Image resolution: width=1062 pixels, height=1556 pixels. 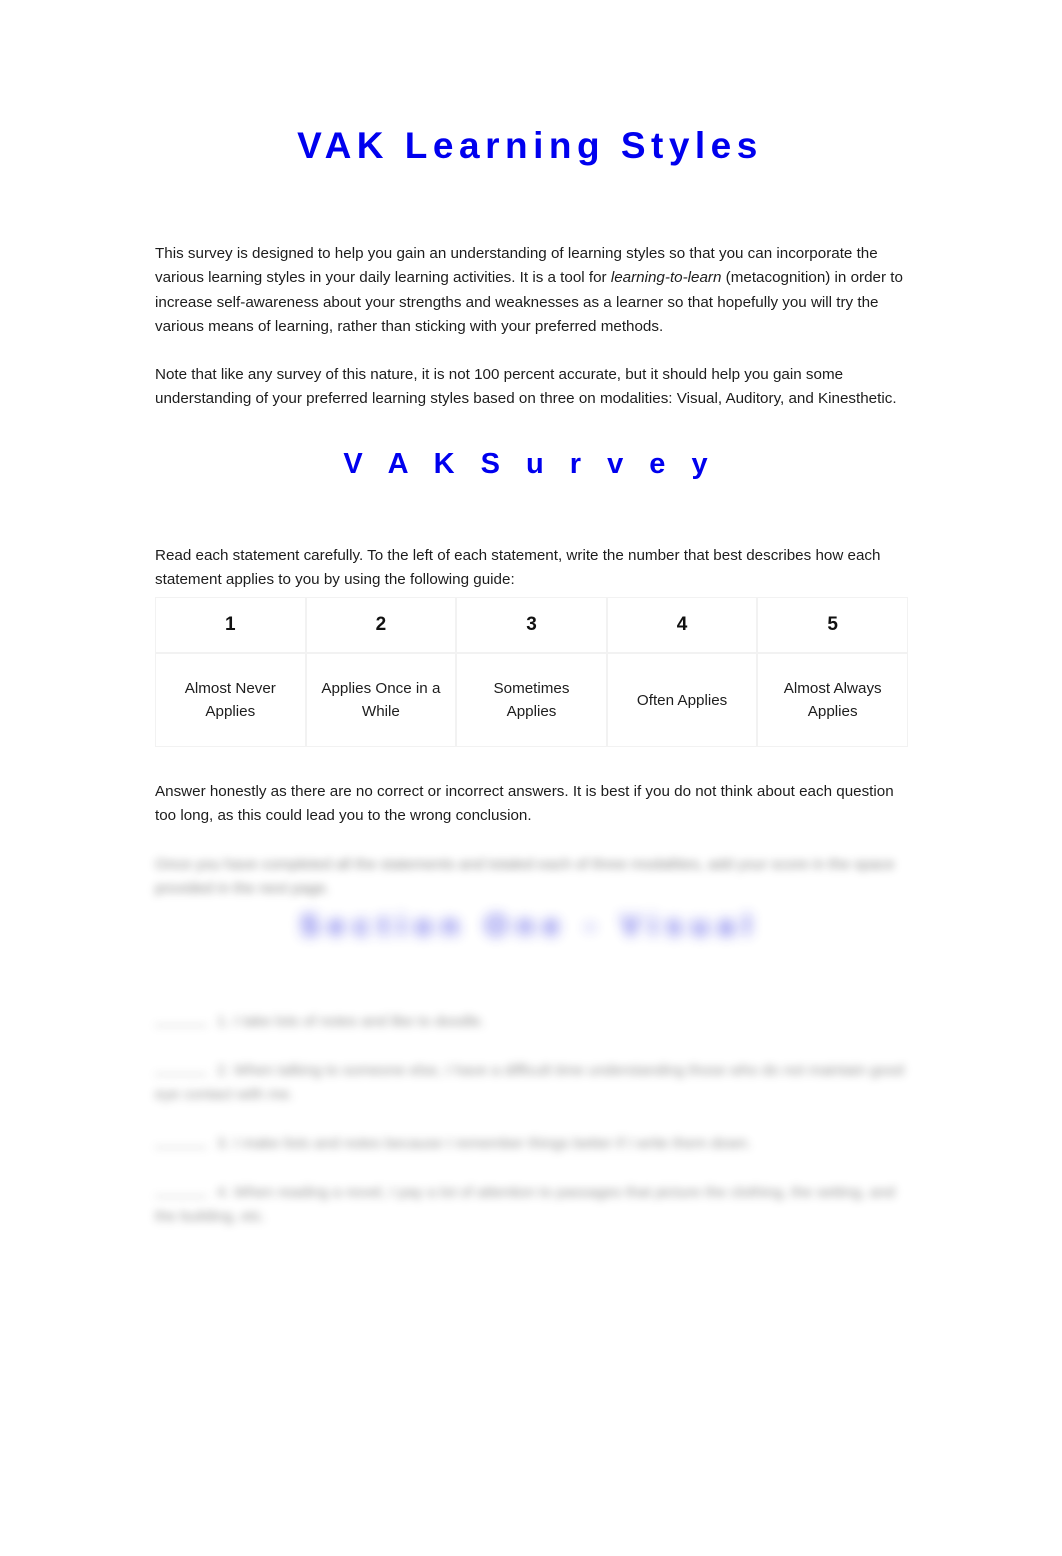 What do you see at coordinates (682, 700) in the screenshot?
I see `scale-label-cell-4: Often Applies` at bounding box center [682, 700].